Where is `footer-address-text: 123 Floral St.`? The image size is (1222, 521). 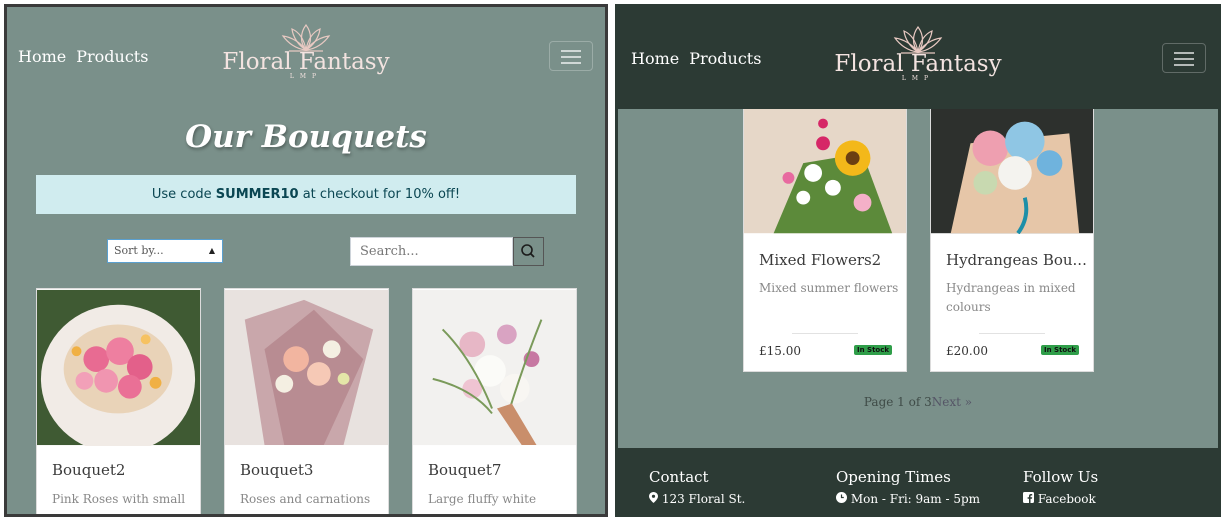 footer-address-text: 123 Floral St. is located at coordinates (703, 499).